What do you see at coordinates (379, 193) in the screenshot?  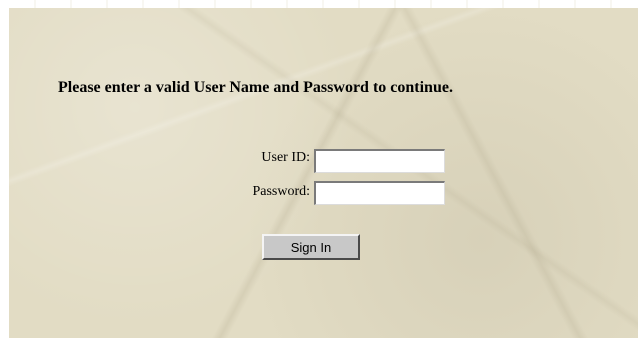 I see `password-input` at bounding box center [379, 193].